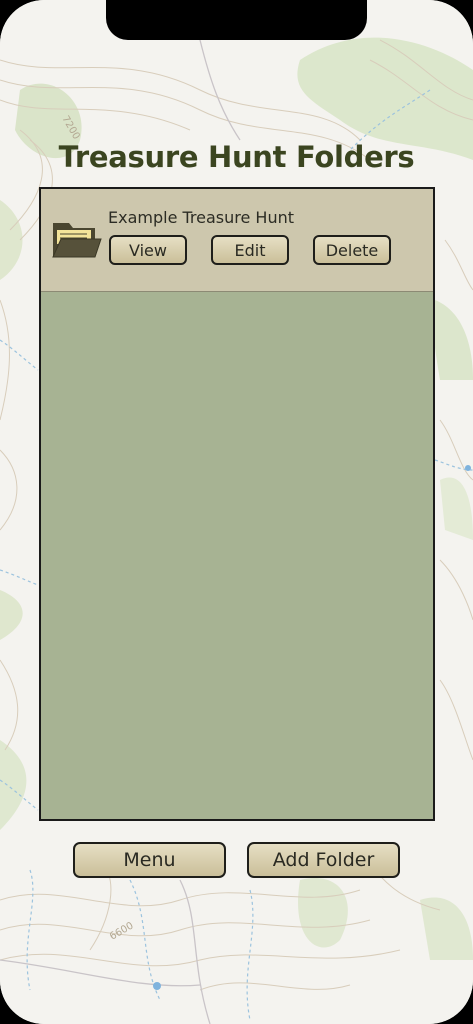  I want to click on add-folder-button: Add Folder, so click(323, 860).